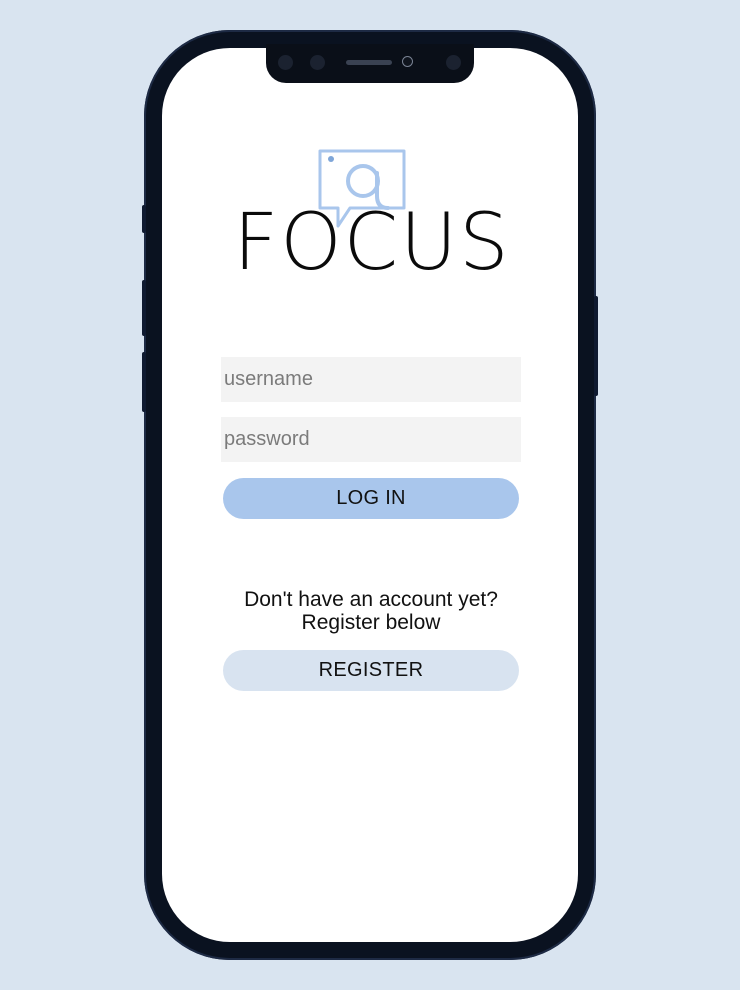  Describe the element at coordinates (372, 243) in the screenshot. I see `brand-wordmark: FOCUS` at that location.